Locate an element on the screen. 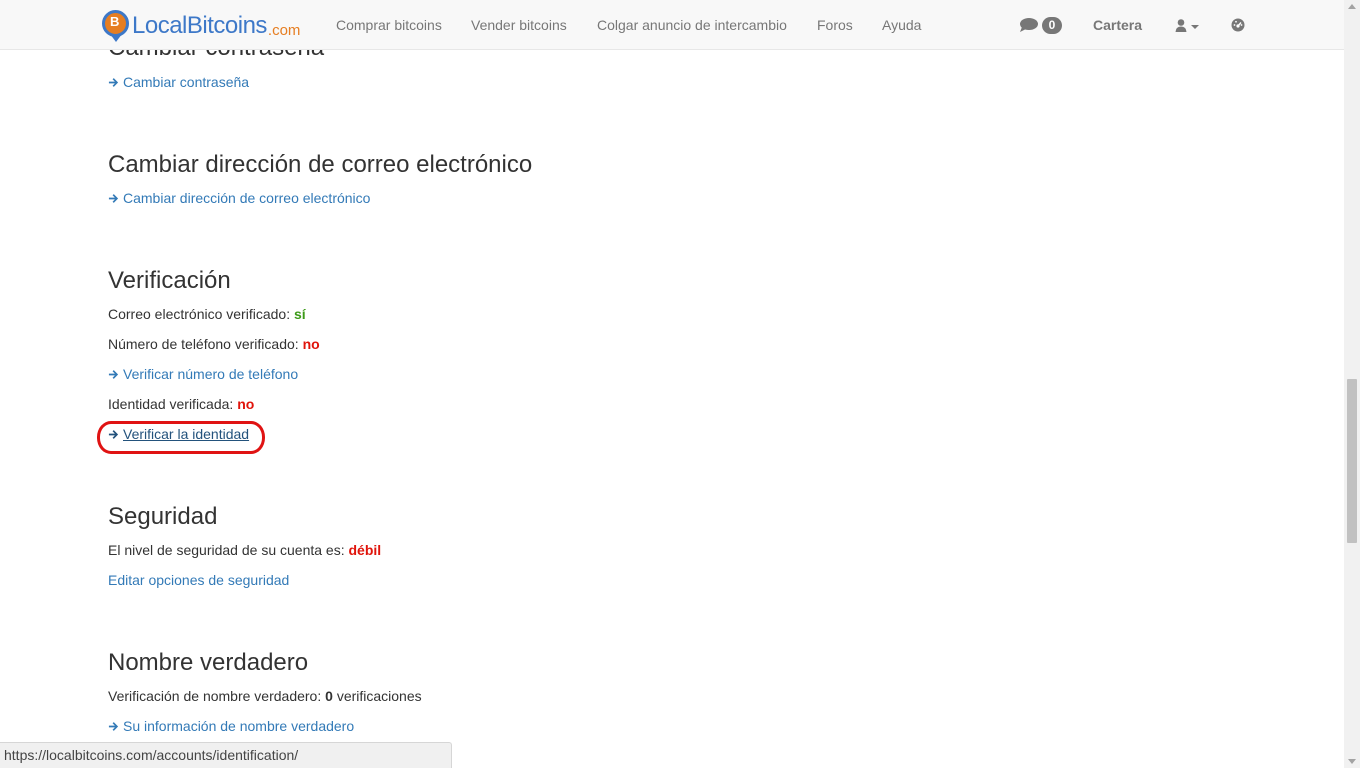  email-heading: Cambiar dirección de correo electrónico is located at coordinates (320, 164).